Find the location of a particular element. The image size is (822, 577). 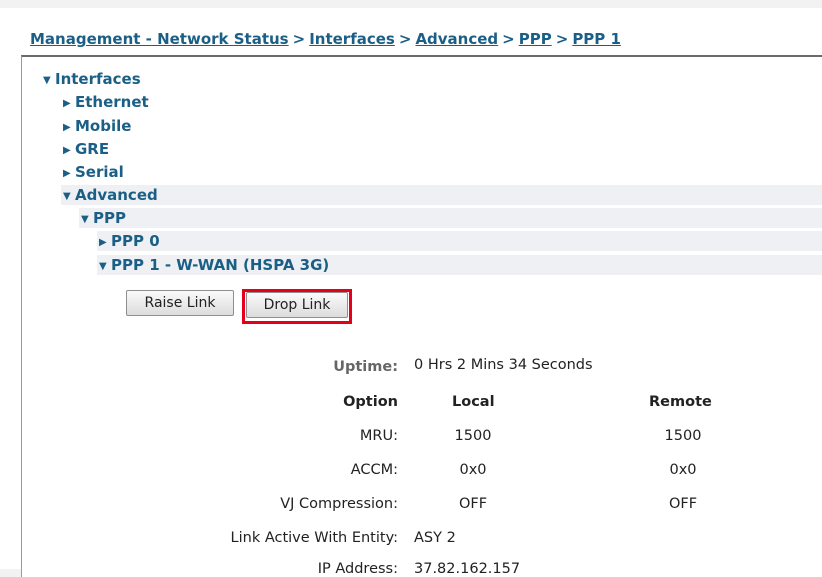

tree-label: Advanced is located at coordinates (116, 195).